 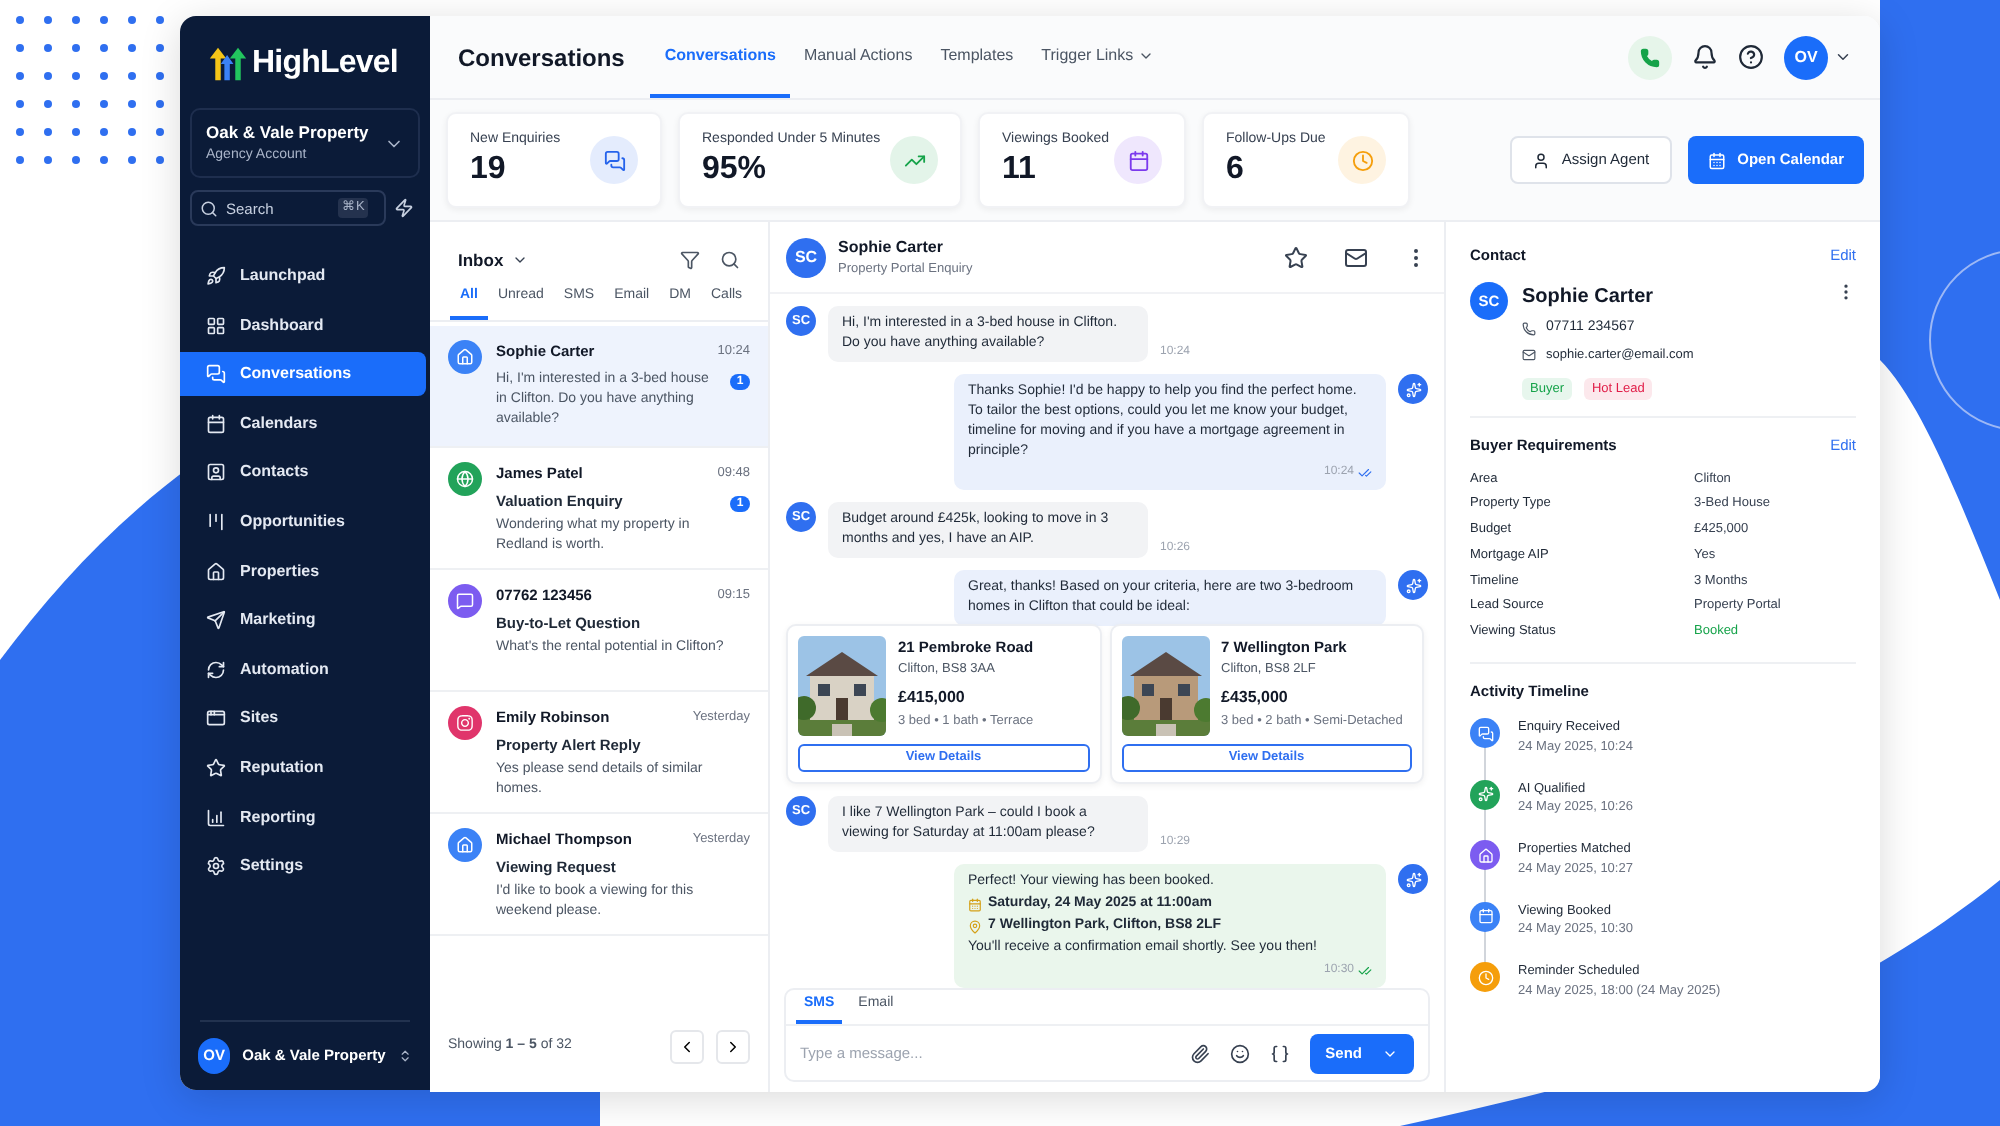 What do you see at coordinates (465, 723) in the screenshot?
I see `camera-icon` at bounding box center [465, 723].